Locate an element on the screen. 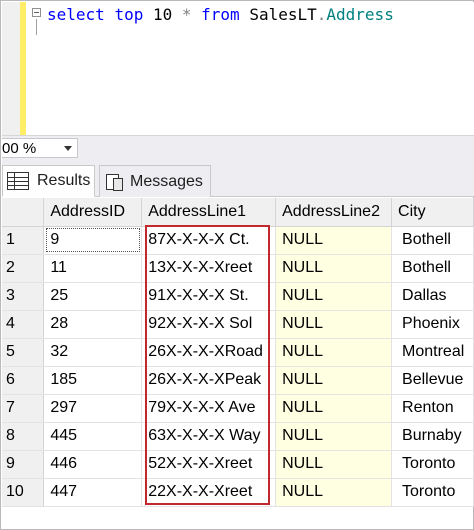 The width and height of the screenshot is (474, 530). table-row: 1 9 87X-X-X-X Ct. NULL Bothell is located at coordinates (238, 240).